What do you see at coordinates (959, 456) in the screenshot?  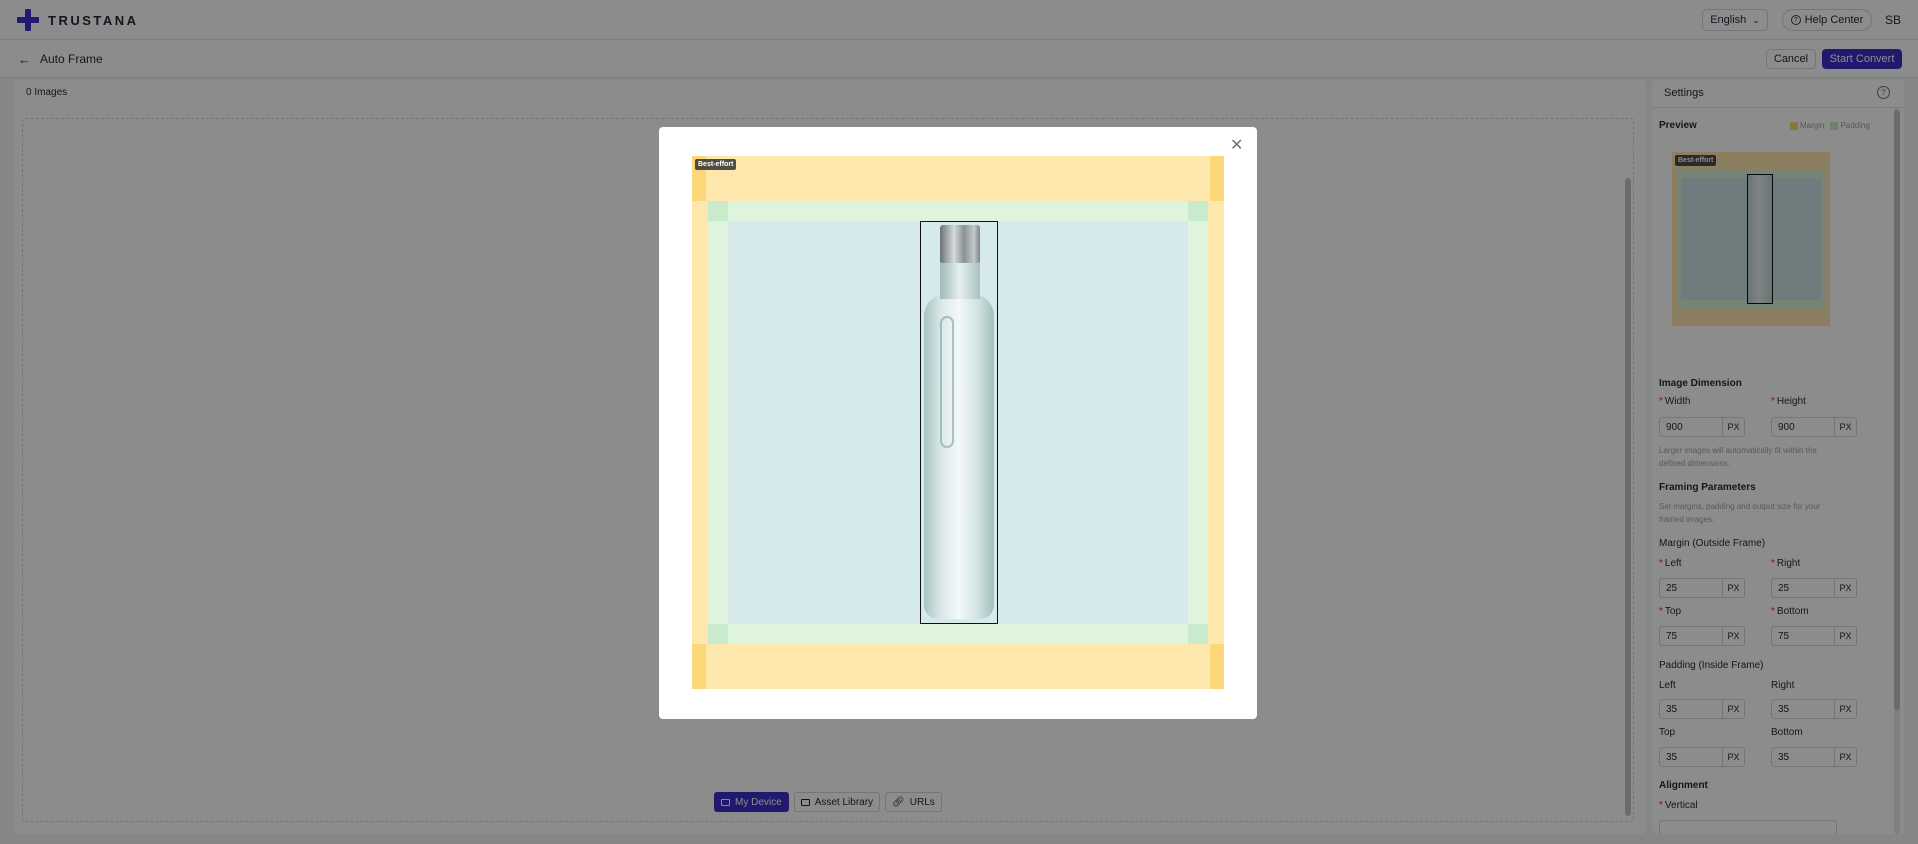 I see `bottle-body` at bounding box center [959, 456].